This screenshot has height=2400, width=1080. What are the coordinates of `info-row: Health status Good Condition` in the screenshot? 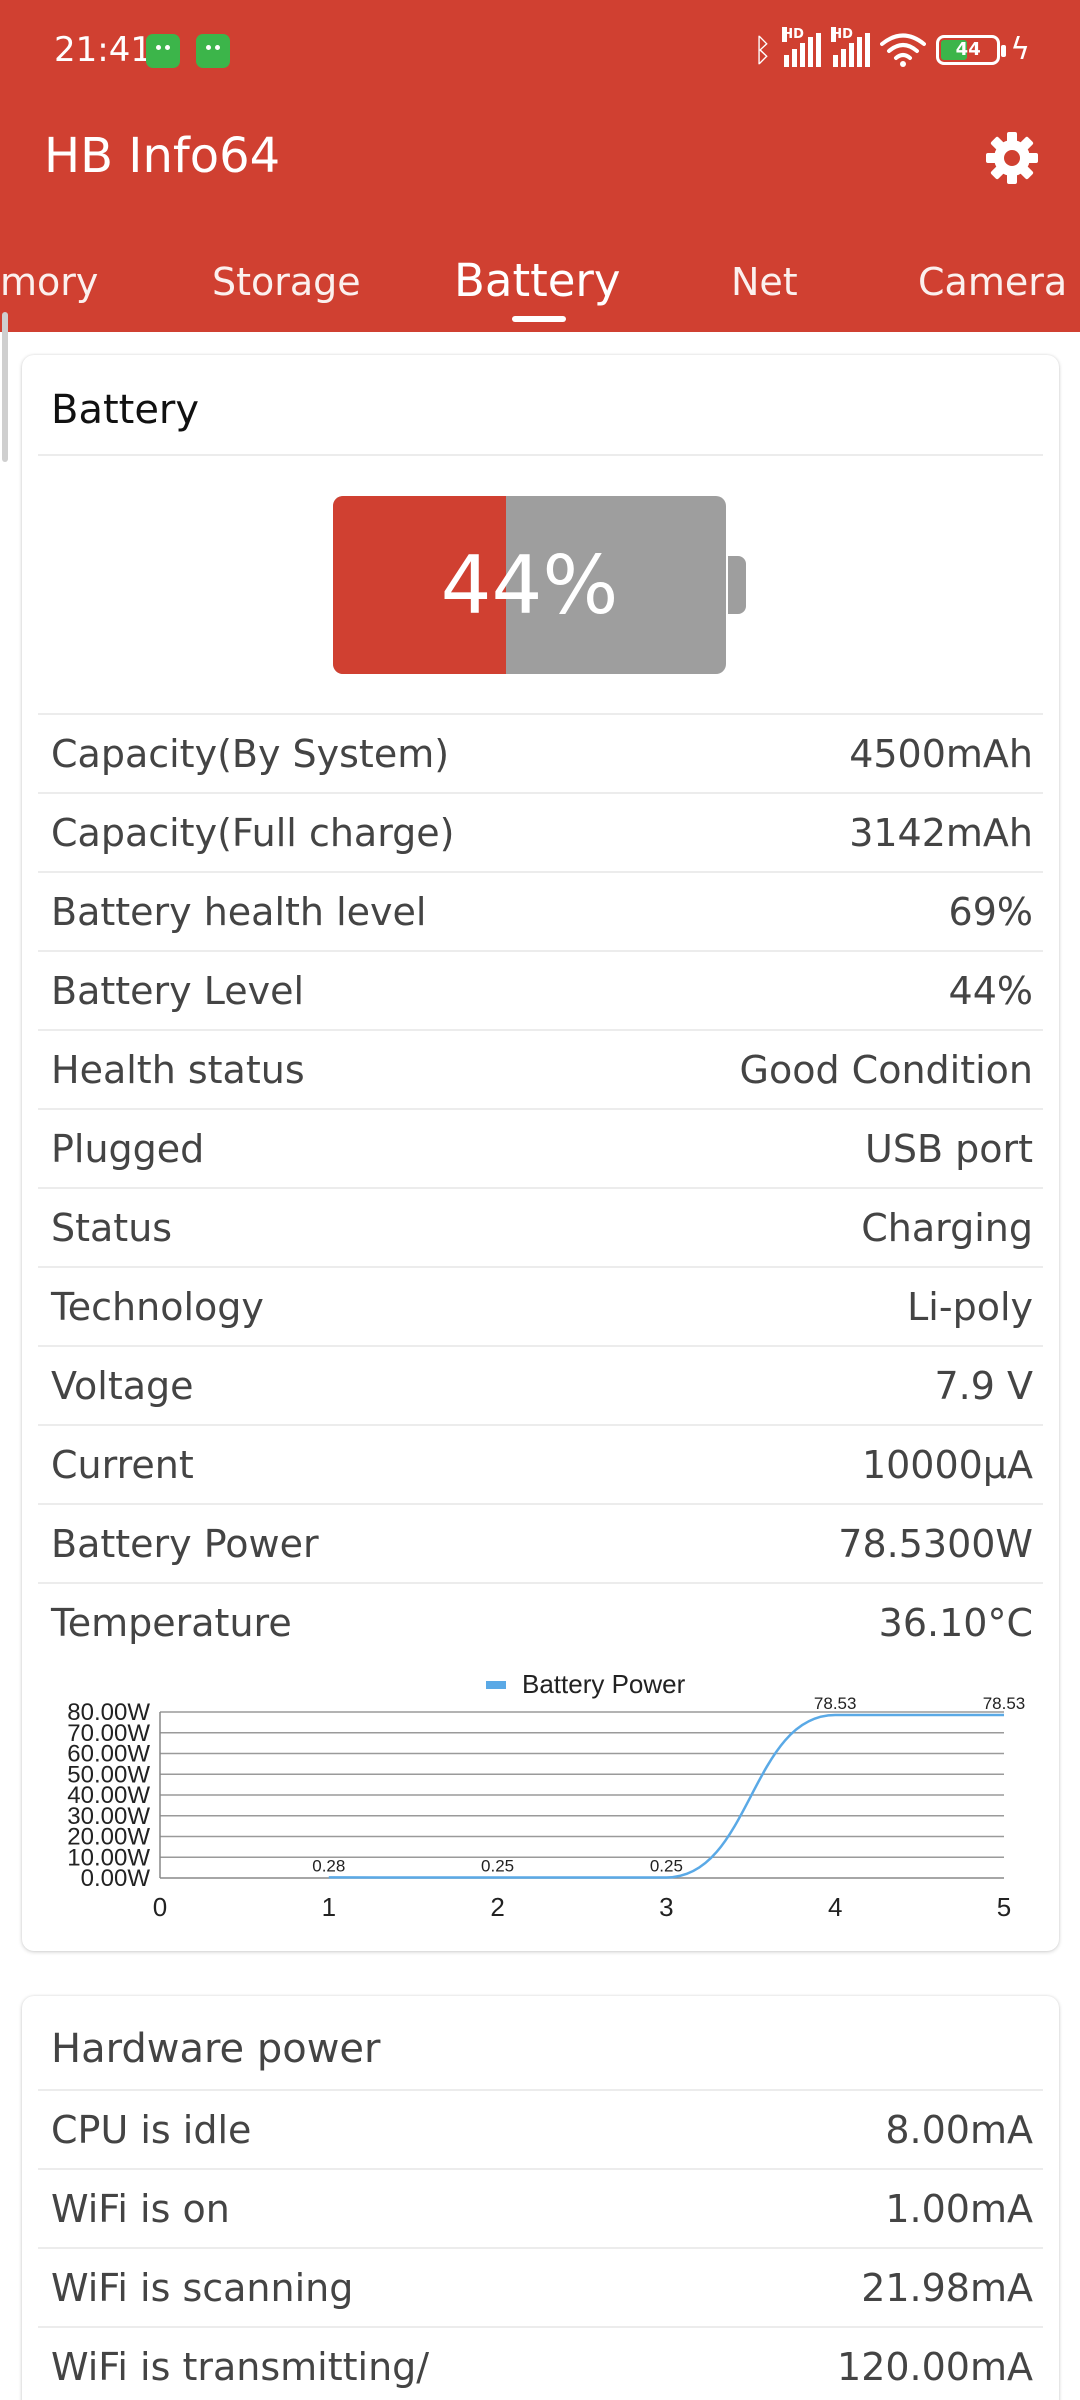 It's located at (540, 1069).